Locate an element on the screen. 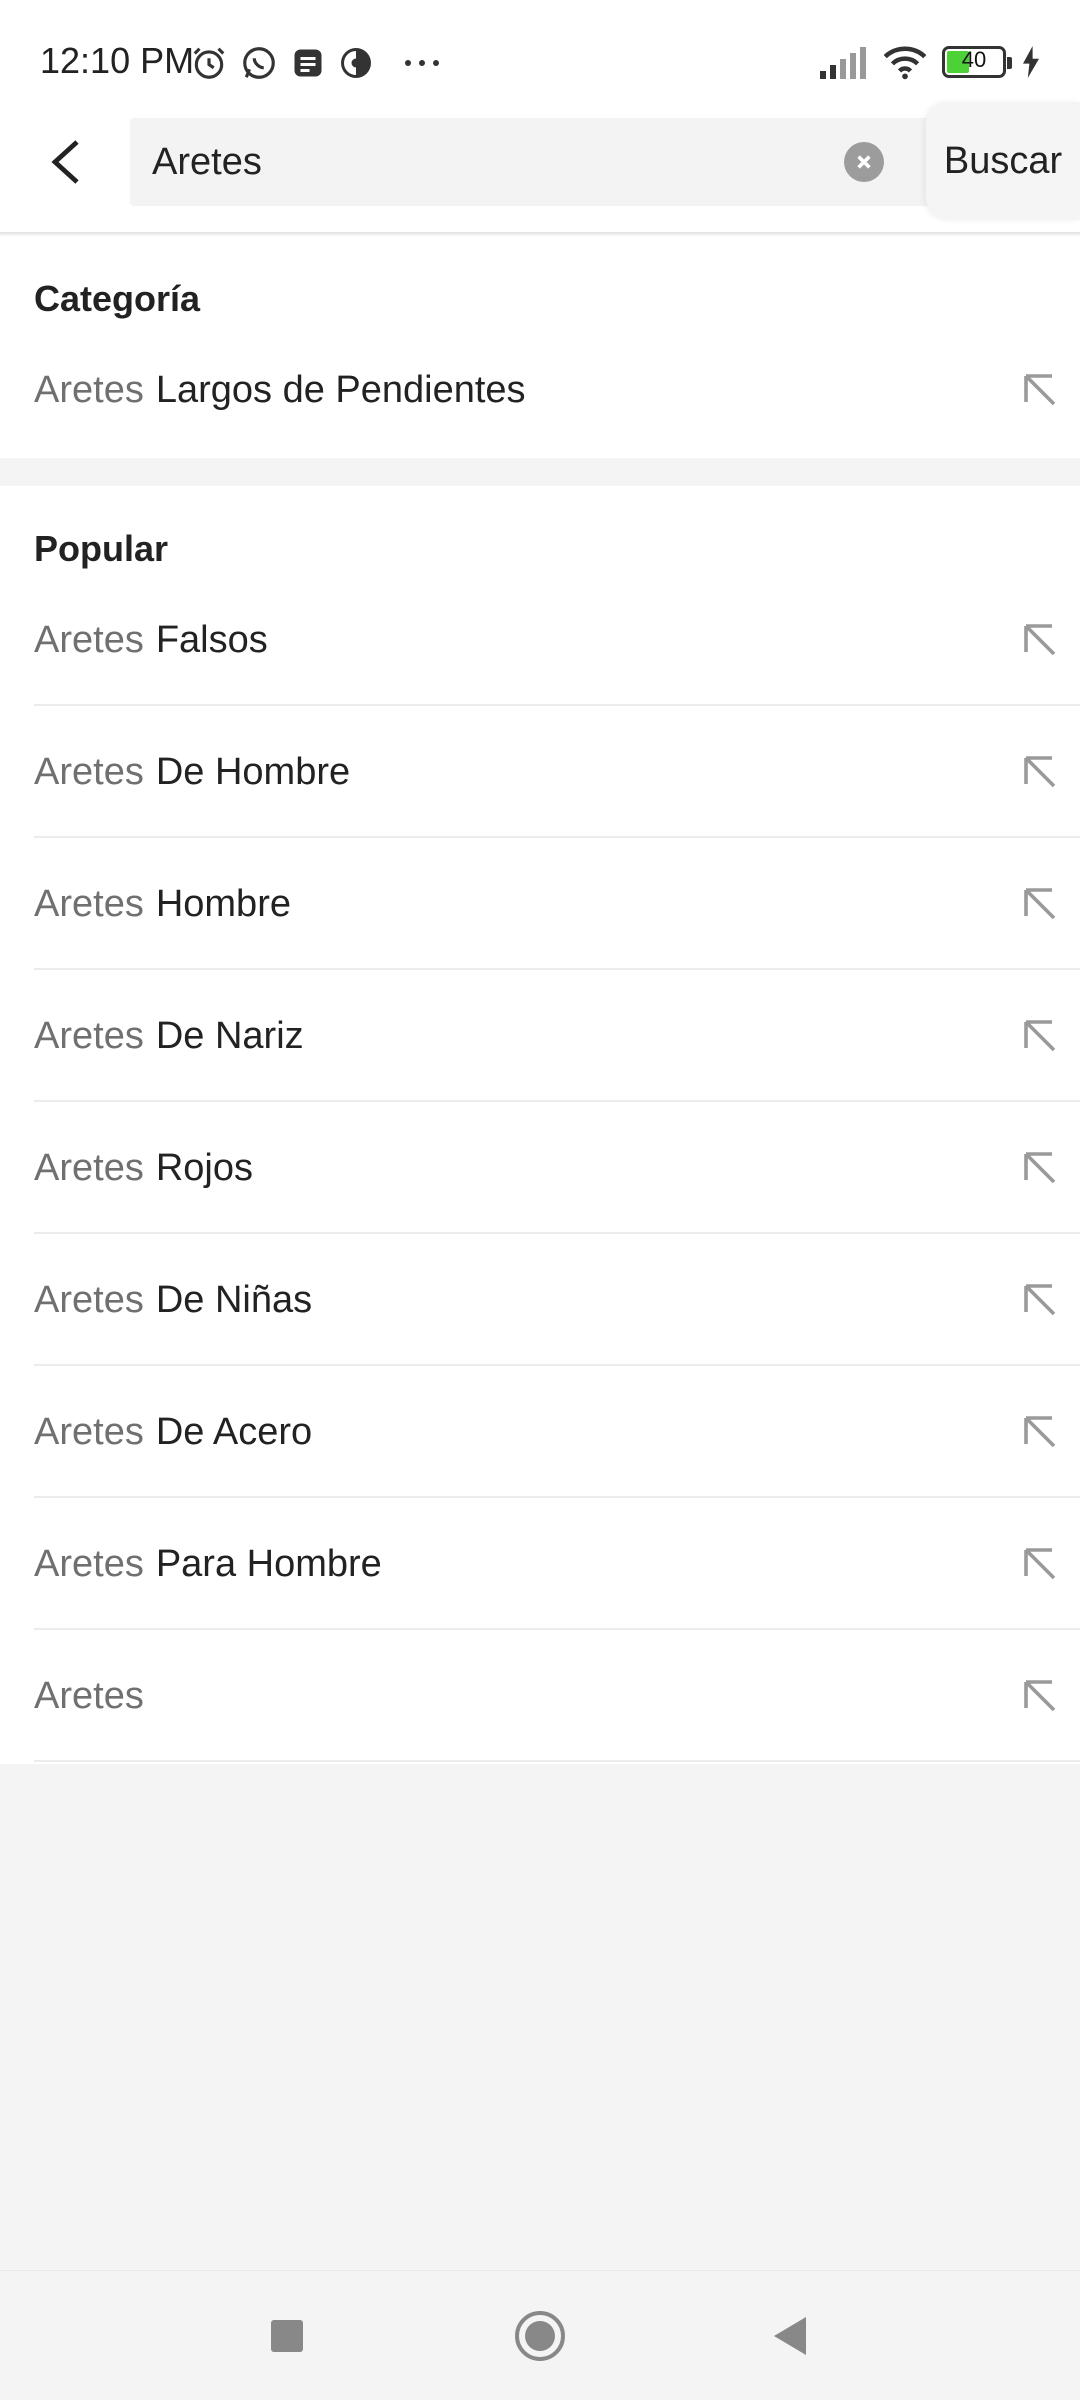 Image resolution: width=1080 pixels, height=2400 pixels. navigation-bar is located at coordinates (540, 2335).